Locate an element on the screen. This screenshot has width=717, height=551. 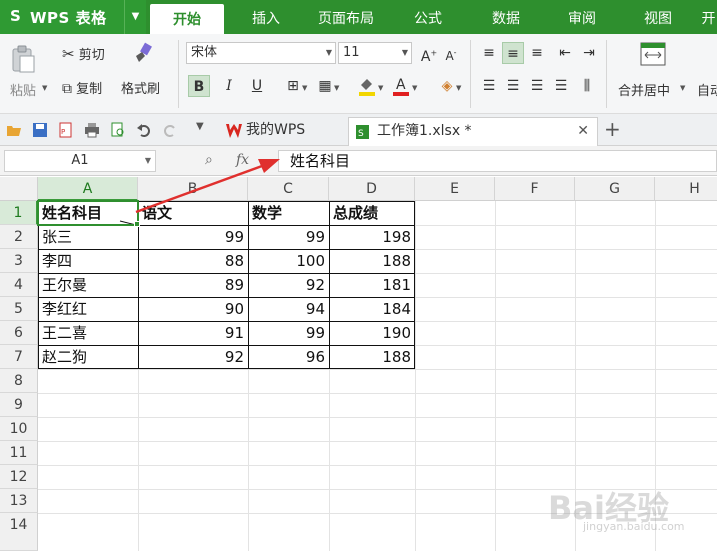
row-header: 8 is located at coordinates (19, 381).